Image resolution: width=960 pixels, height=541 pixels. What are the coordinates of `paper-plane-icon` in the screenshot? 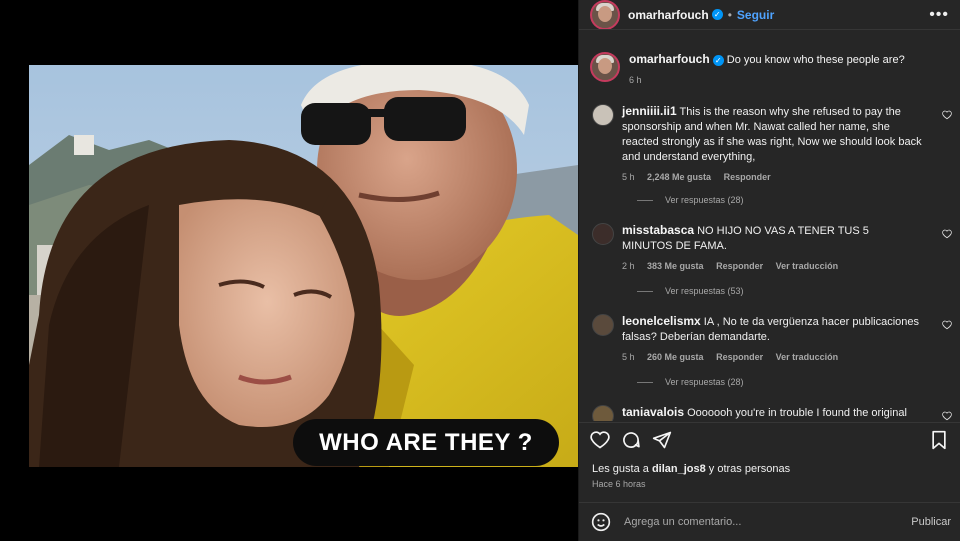 It's located at (662, 440).